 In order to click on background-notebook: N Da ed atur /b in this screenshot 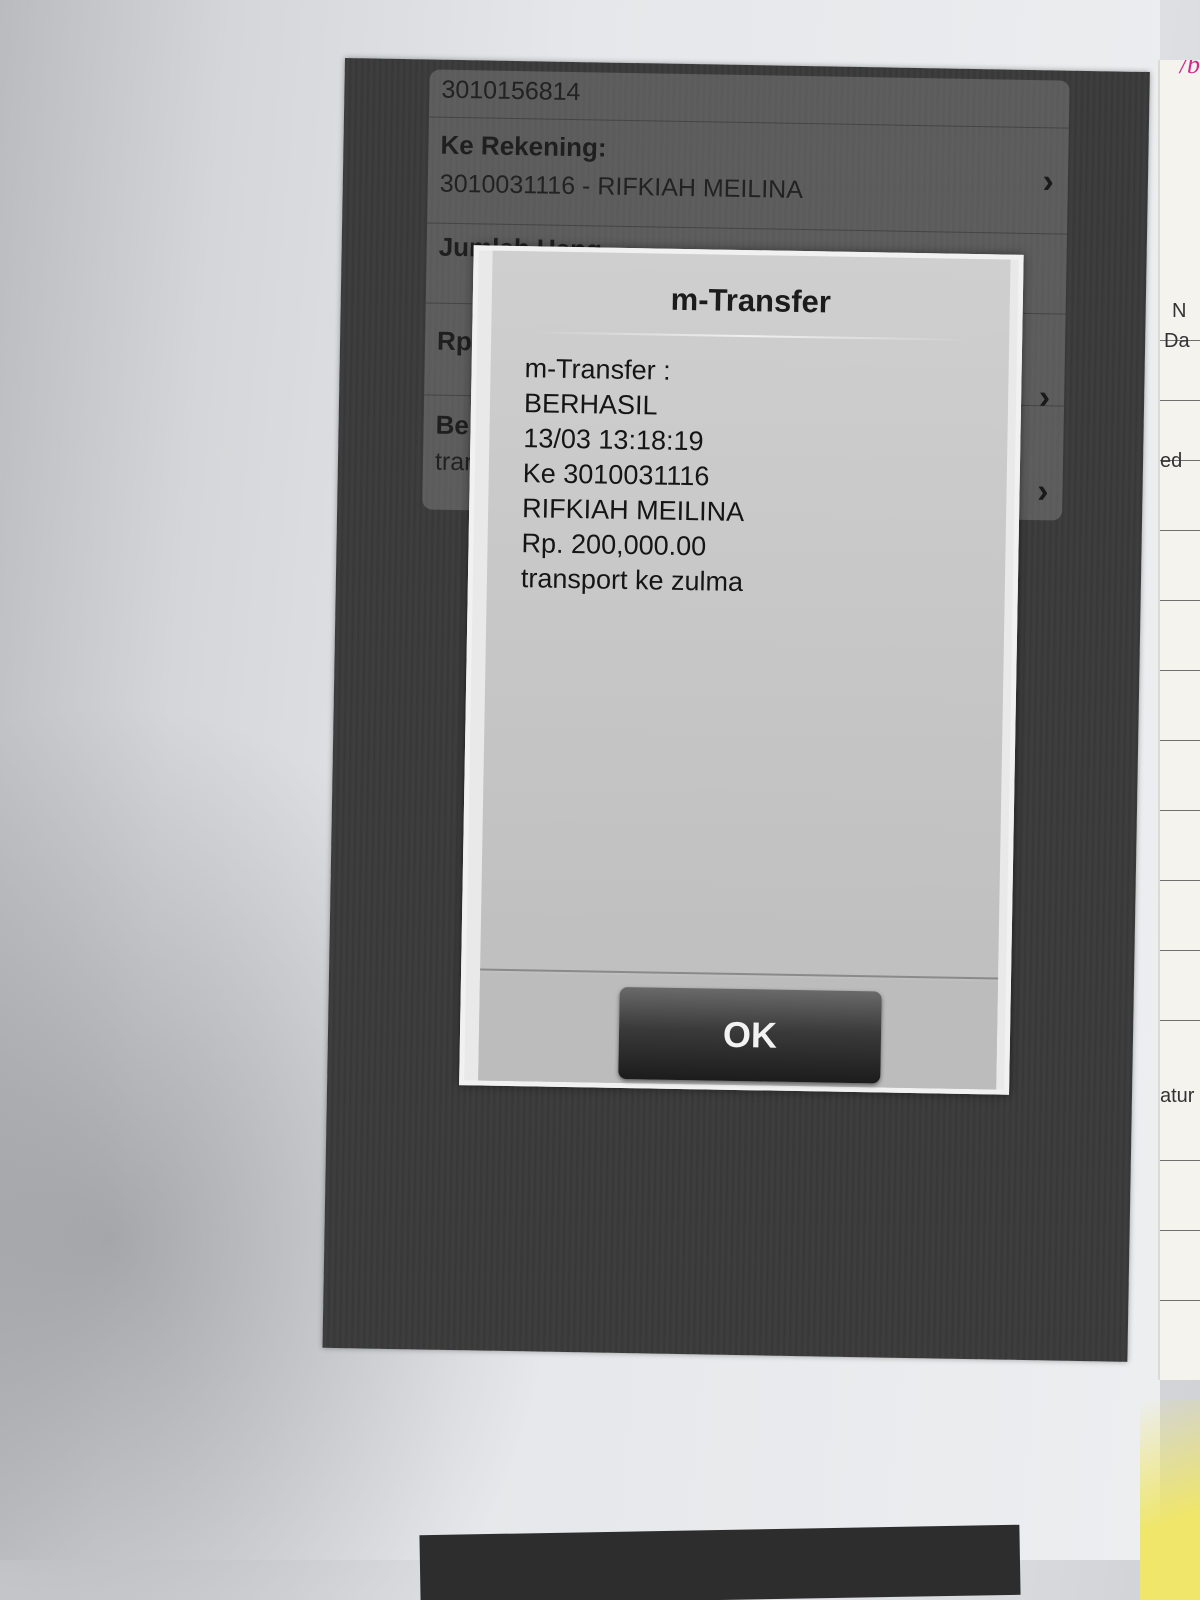, I will do `click(1179, 720)`.